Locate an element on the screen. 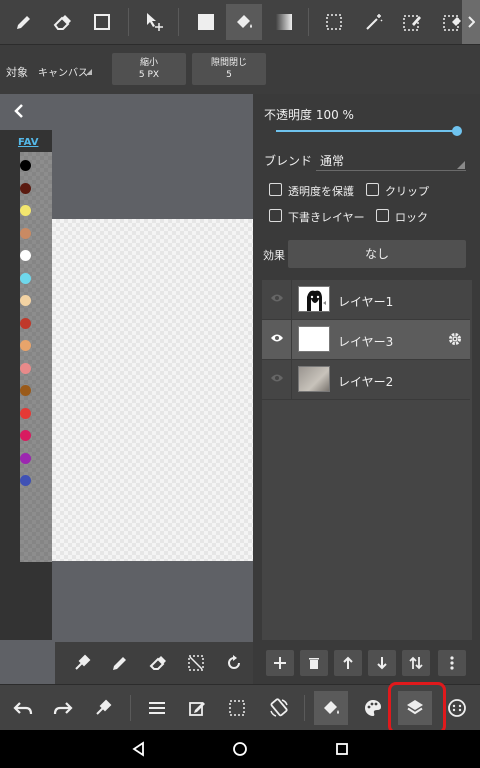  protect-alpha-checkbox is located at coordinates (275, 189).